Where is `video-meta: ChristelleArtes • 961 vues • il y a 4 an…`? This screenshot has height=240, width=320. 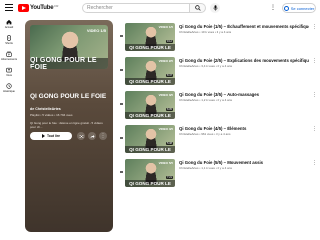 video-meta: ChristelleArtes • 961 vues • il y a 4 an… is located at coordinates (205, 134).